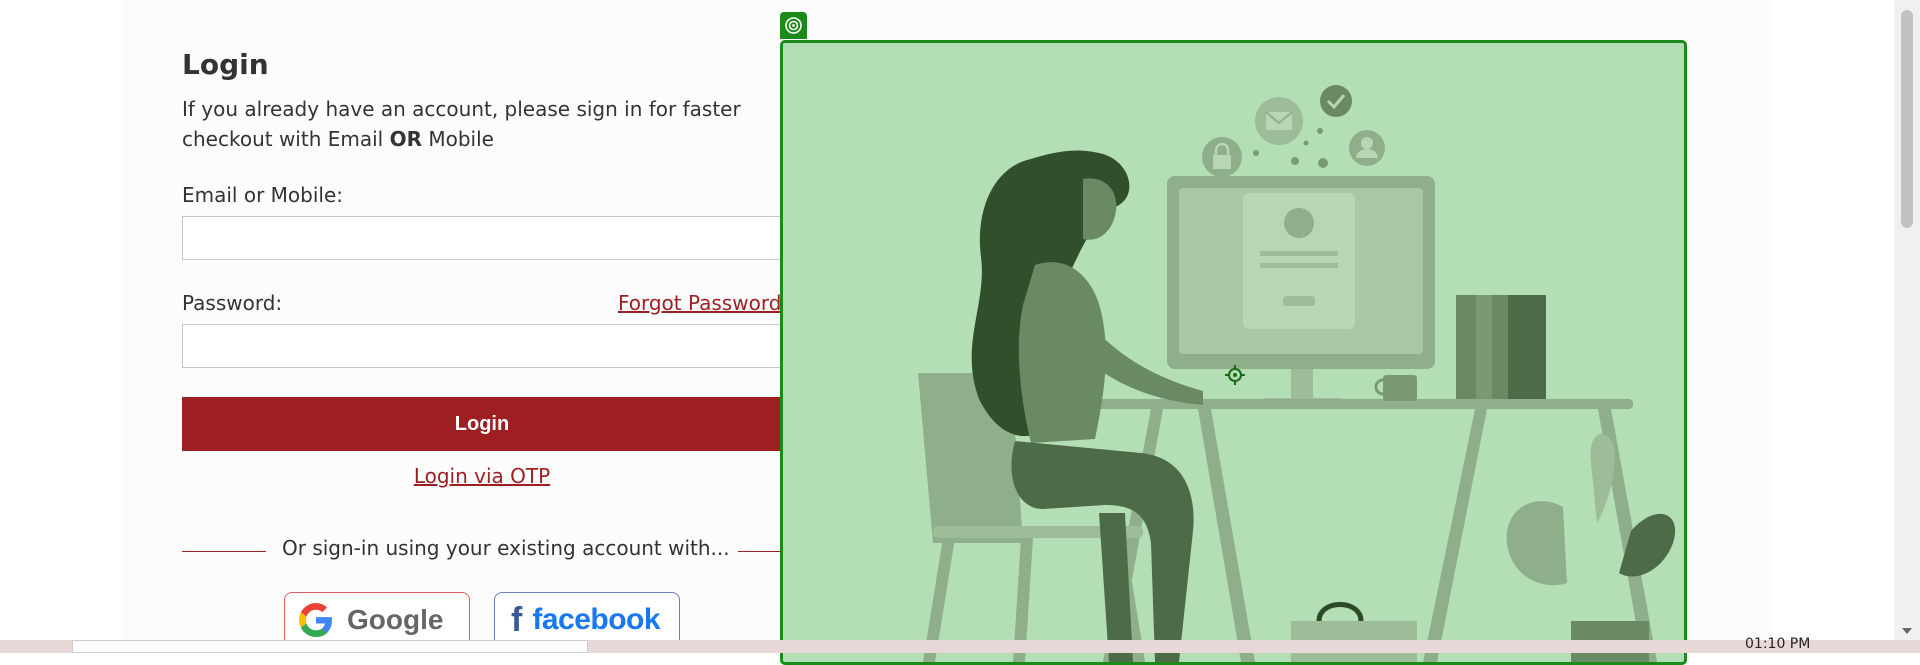  What do you see at coordinates (232, 303) in the screenshot?
I see `password-label: Password:` at bounding box center [232, 303].